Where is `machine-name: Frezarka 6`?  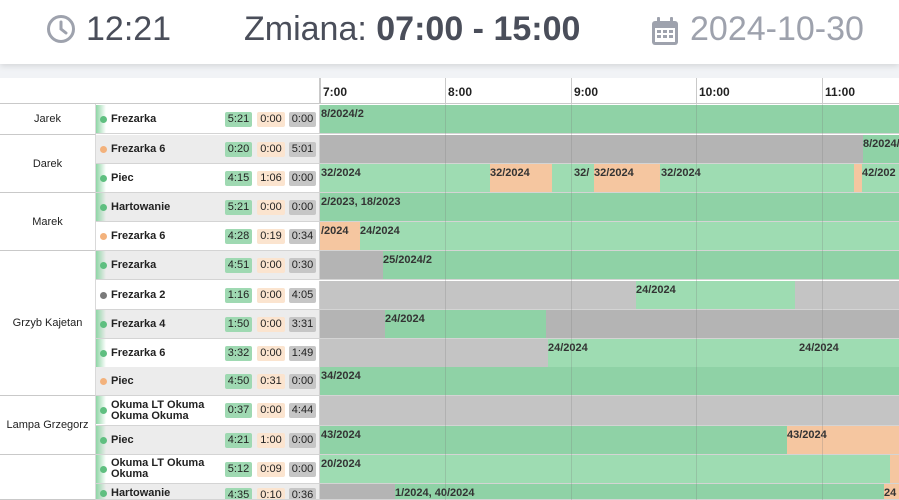 machine-name: Frezarka 6 is located at coordinates (138, 235).